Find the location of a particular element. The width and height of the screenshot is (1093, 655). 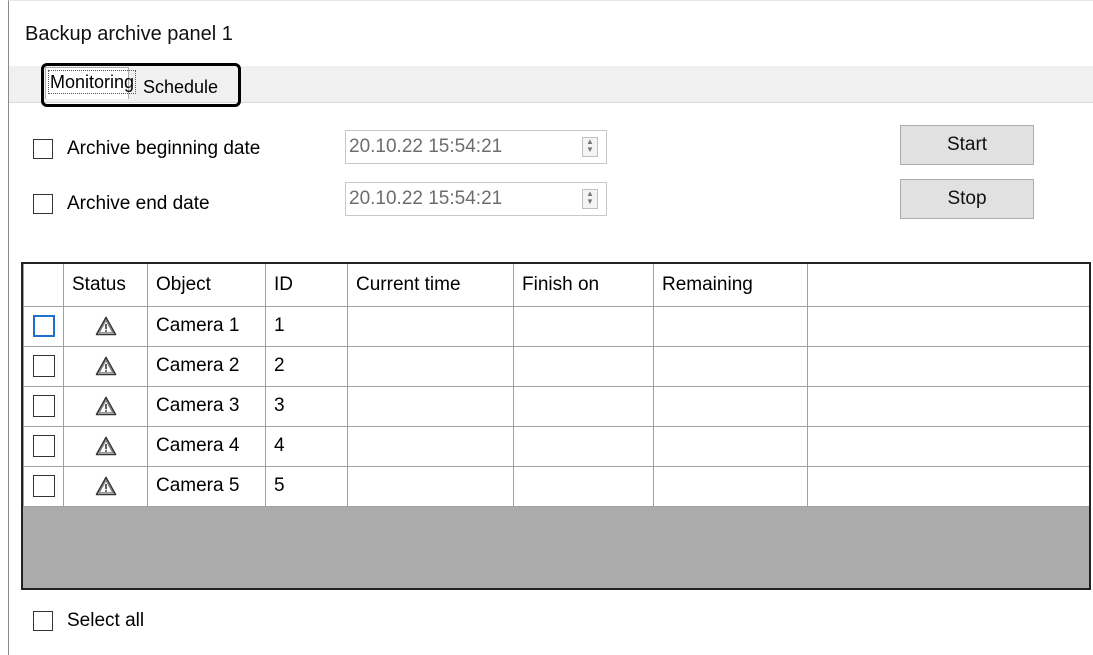

tab-monitoring: Monitoring is located at coordinates (91, 83).